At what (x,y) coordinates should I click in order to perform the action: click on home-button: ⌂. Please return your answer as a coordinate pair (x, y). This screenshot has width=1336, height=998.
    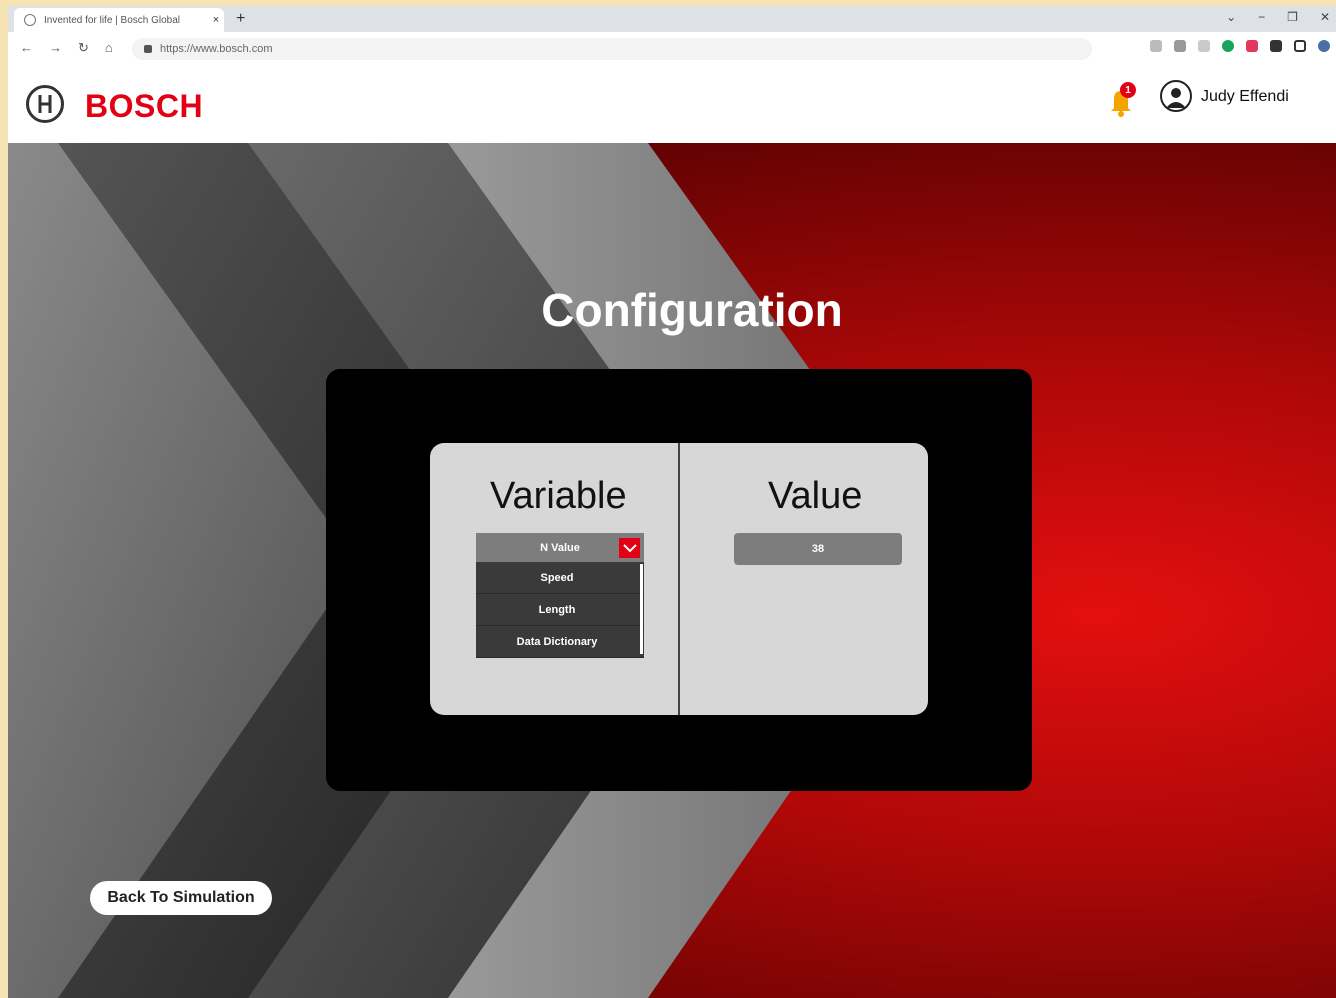
    Looking at the image, I should click on (109, 48).